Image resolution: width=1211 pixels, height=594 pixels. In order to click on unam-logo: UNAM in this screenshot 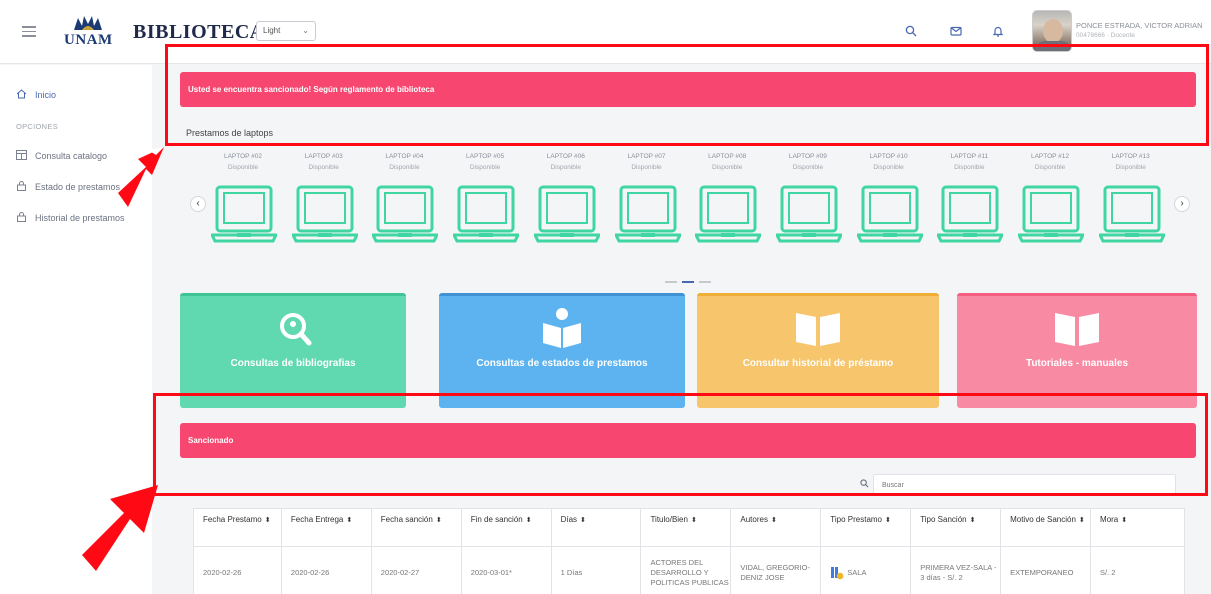, I will do `click(88, 31)`.